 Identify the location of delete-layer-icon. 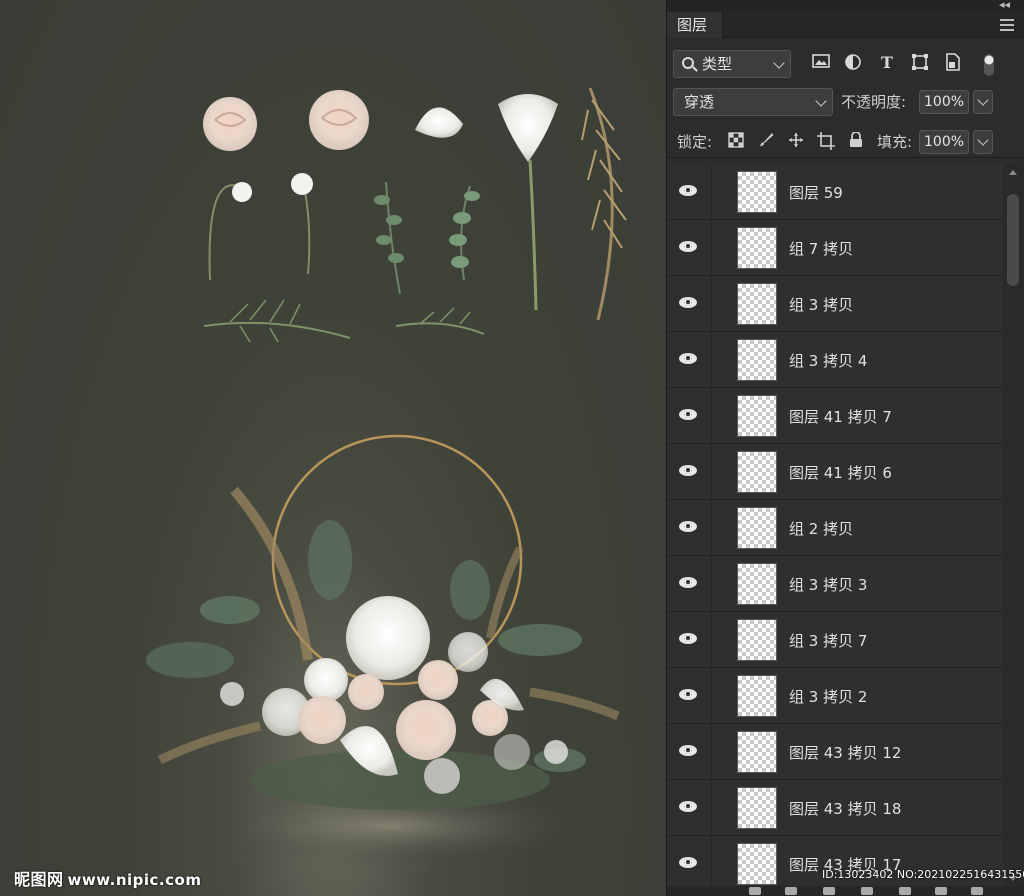
(977, 891).